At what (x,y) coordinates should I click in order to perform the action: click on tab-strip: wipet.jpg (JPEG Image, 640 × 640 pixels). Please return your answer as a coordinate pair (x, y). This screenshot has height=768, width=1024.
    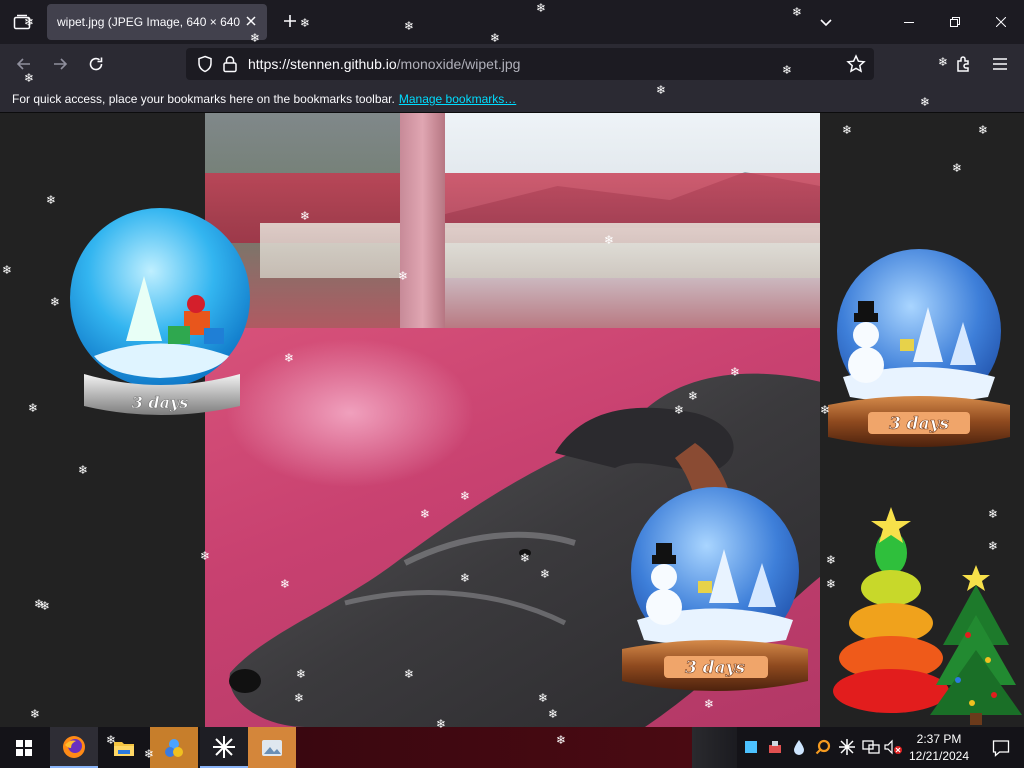
    Looking at the image, I should click on (512, 22).